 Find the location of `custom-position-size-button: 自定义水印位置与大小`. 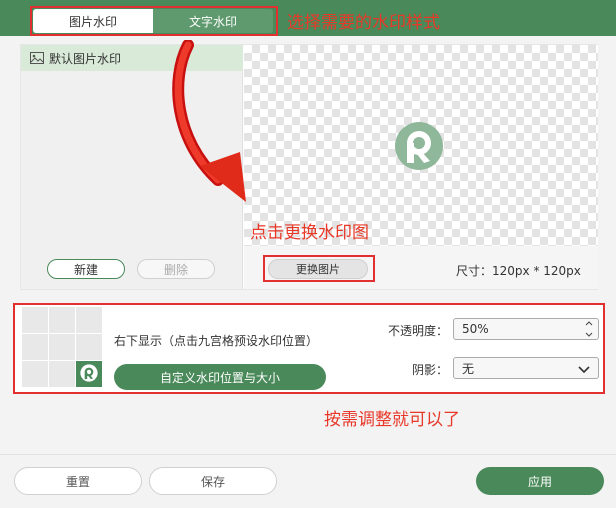

custom-position-size-button: 自定义水印位置与大小 is located at coordinates (220, 377).